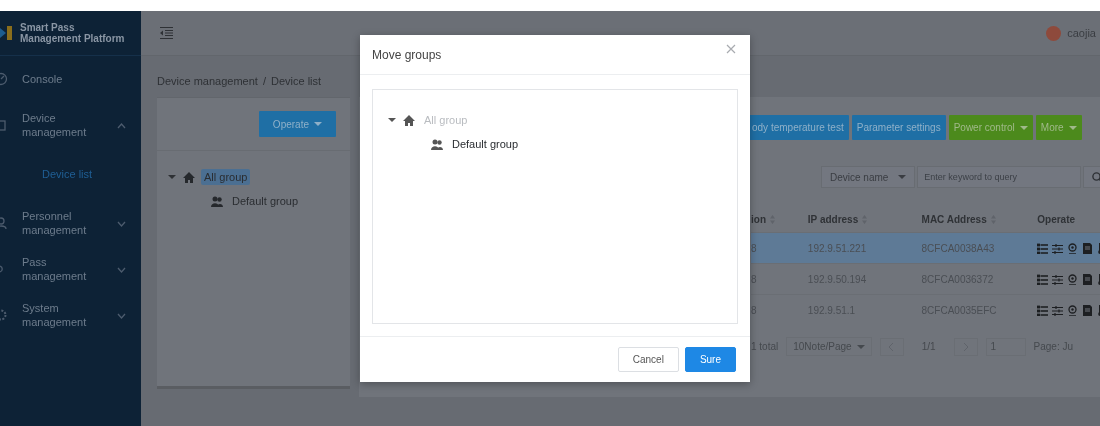  Describe the element at coordinates (6, 33) in the screenshot. I see `logo-icon` at that location.